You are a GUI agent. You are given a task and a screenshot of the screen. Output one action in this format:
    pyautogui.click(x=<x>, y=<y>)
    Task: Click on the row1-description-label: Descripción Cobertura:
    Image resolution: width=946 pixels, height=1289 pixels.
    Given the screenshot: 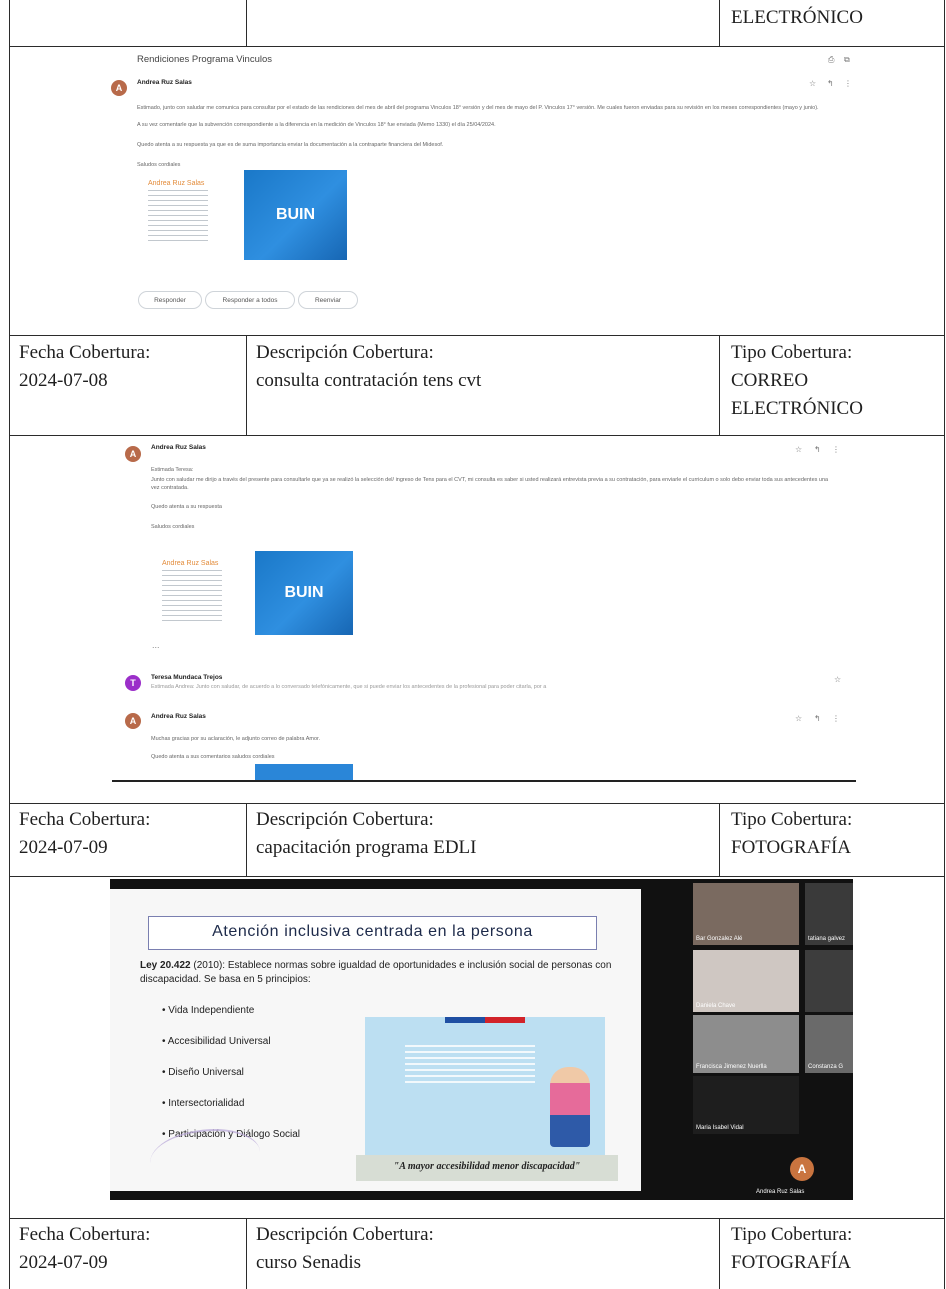 What is the action you would take?
    pyautogui.click(x=345, y=352)
    